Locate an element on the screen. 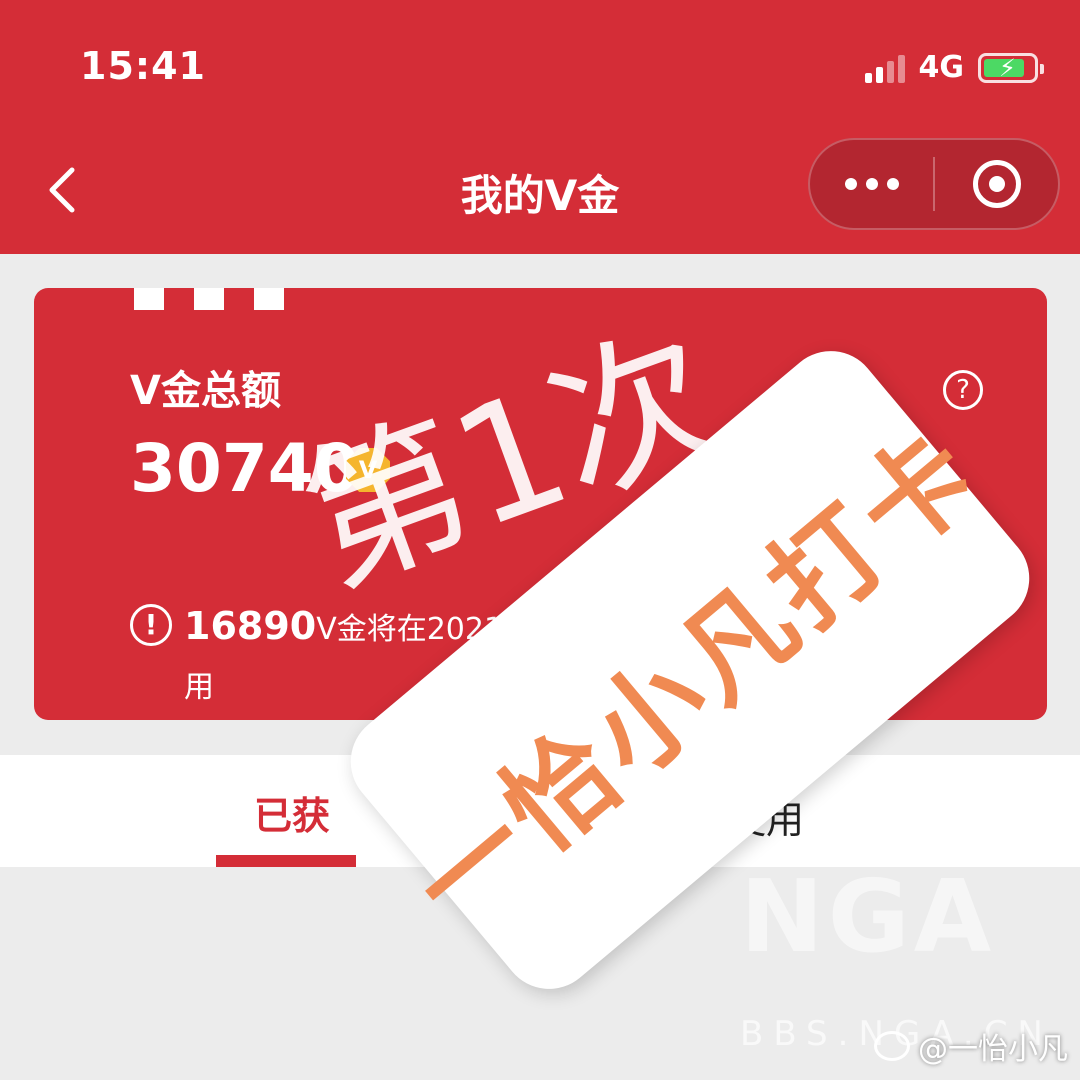  weibo-icon is located at coordinates (892, 1046).